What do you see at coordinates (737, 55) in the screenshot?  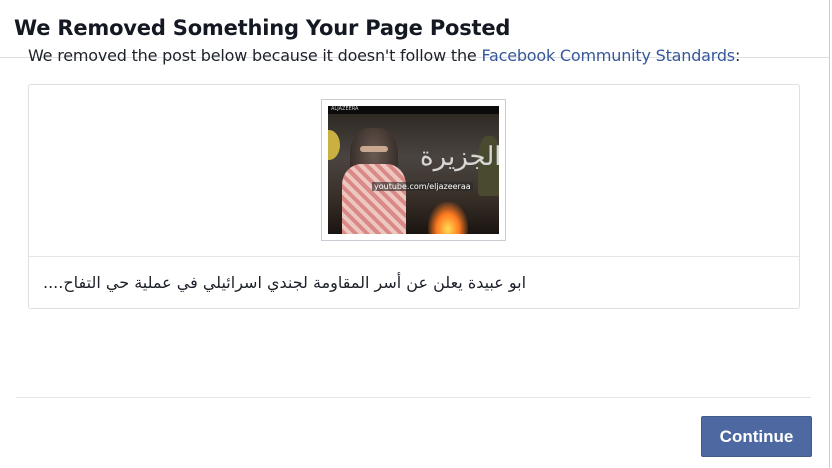 I see `intro-text-suffix: :` at bounding box center [737, 55].